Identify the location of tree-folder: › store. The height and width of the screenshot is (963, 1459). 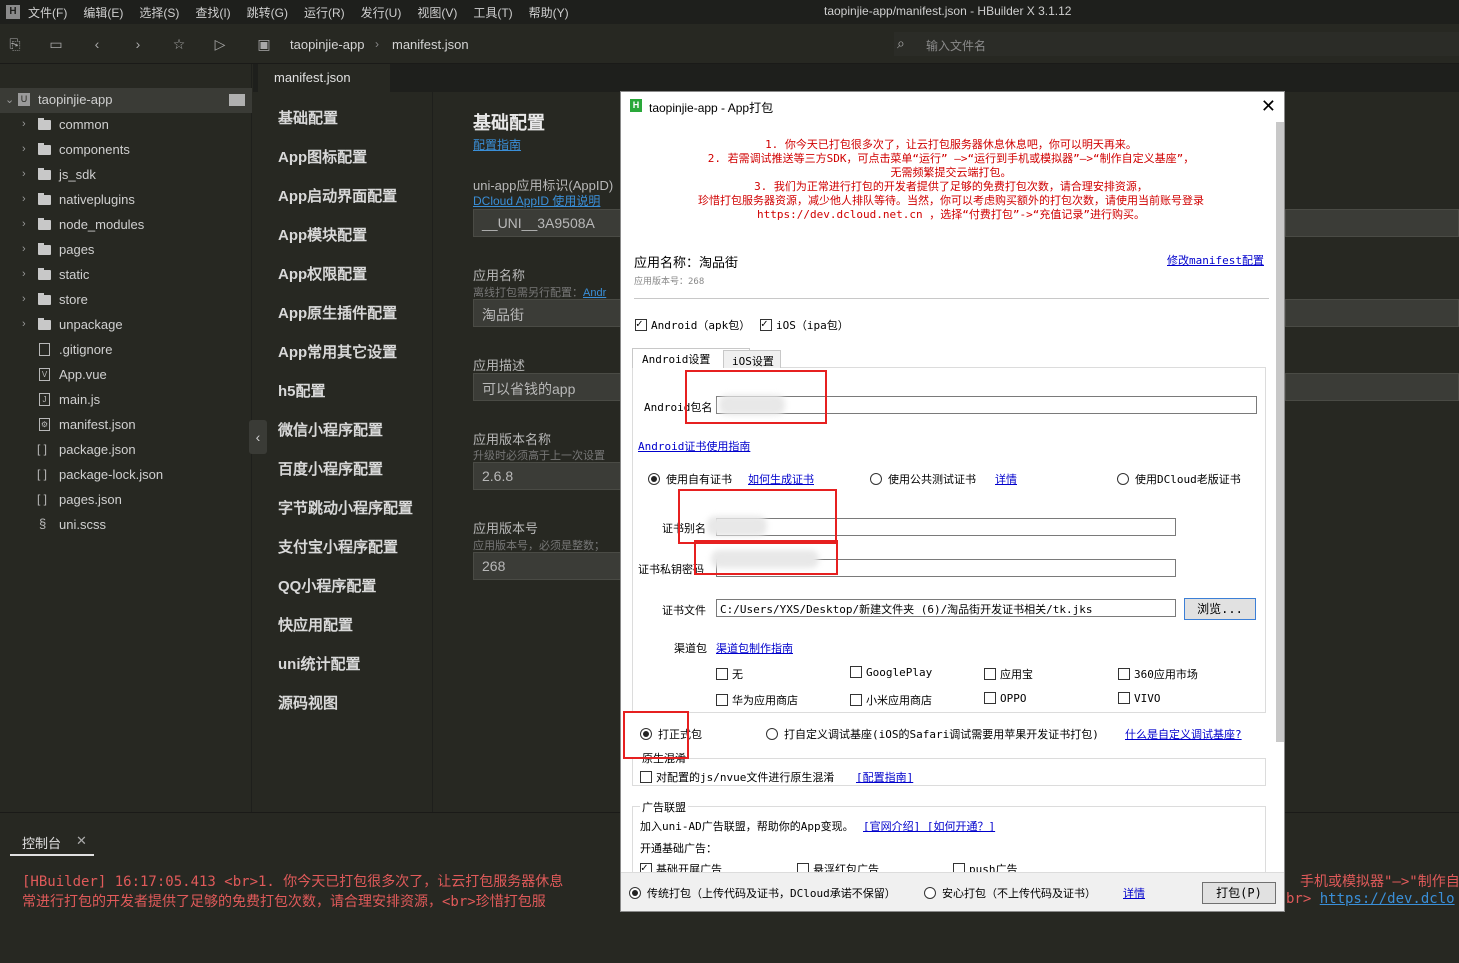
(126, 300).